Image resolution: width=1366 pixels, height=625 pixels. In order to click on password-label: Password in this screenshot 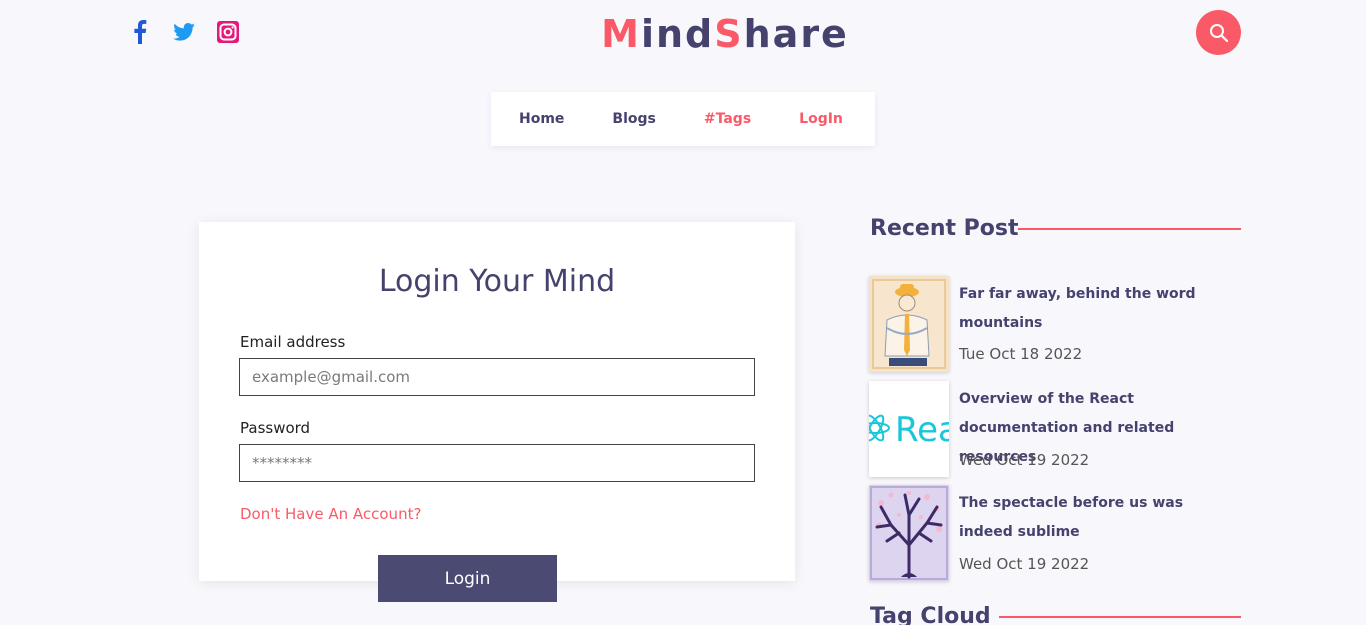, I will do `click(275, 428)`.